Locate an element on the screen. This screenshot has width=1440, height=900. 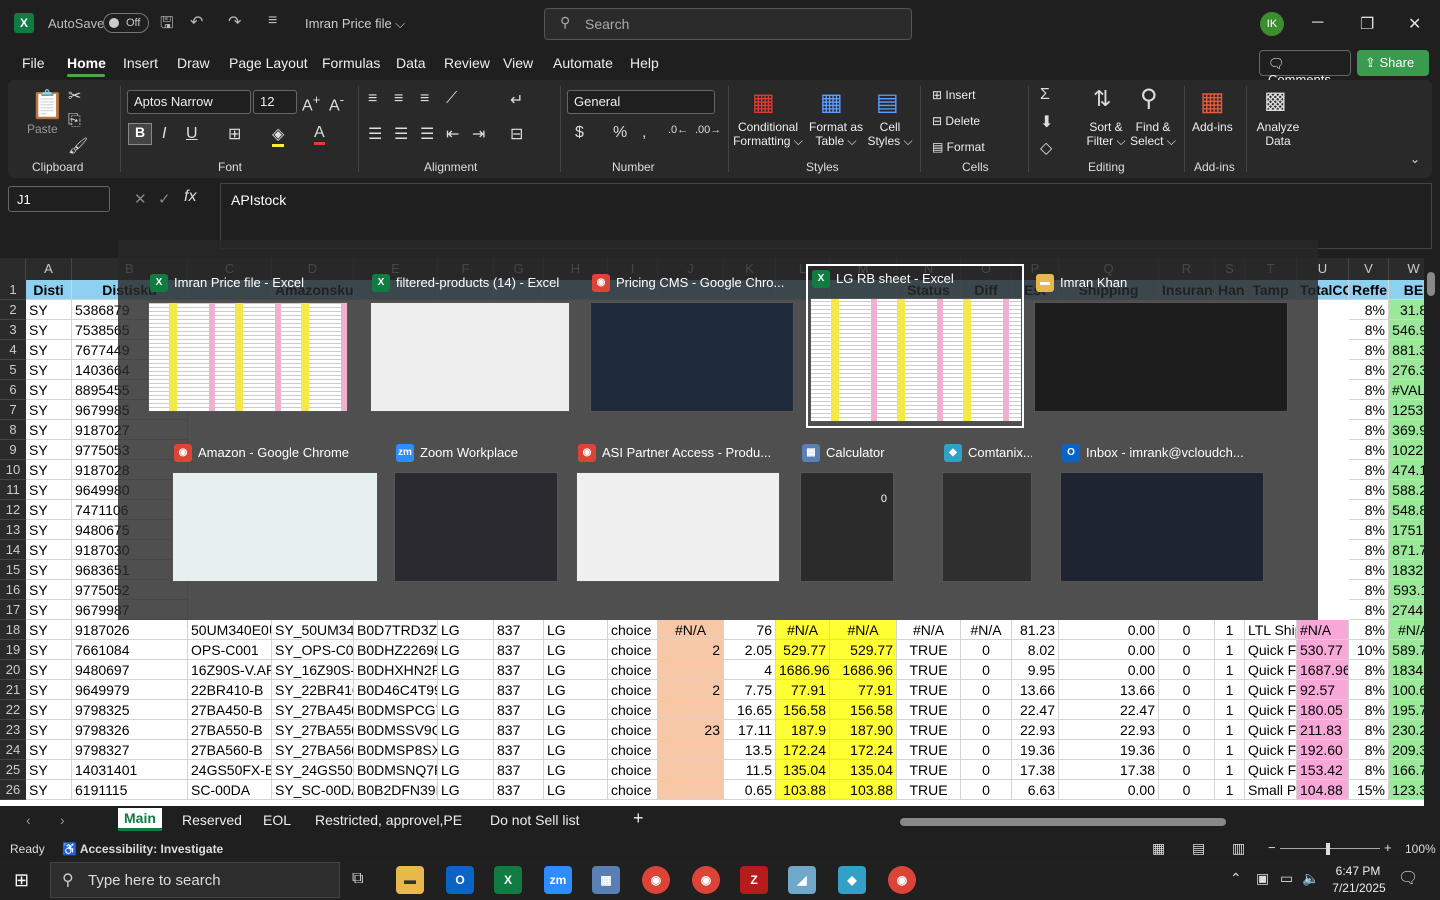
copy-icon: ⎘ is located at coordinates (74, 121).